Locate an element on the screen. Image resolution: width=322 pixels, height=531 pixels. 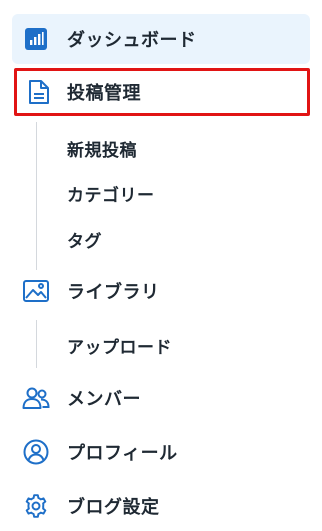
nav-item-blog-settings: ブログ設定 is located at coordinates (161, 506).